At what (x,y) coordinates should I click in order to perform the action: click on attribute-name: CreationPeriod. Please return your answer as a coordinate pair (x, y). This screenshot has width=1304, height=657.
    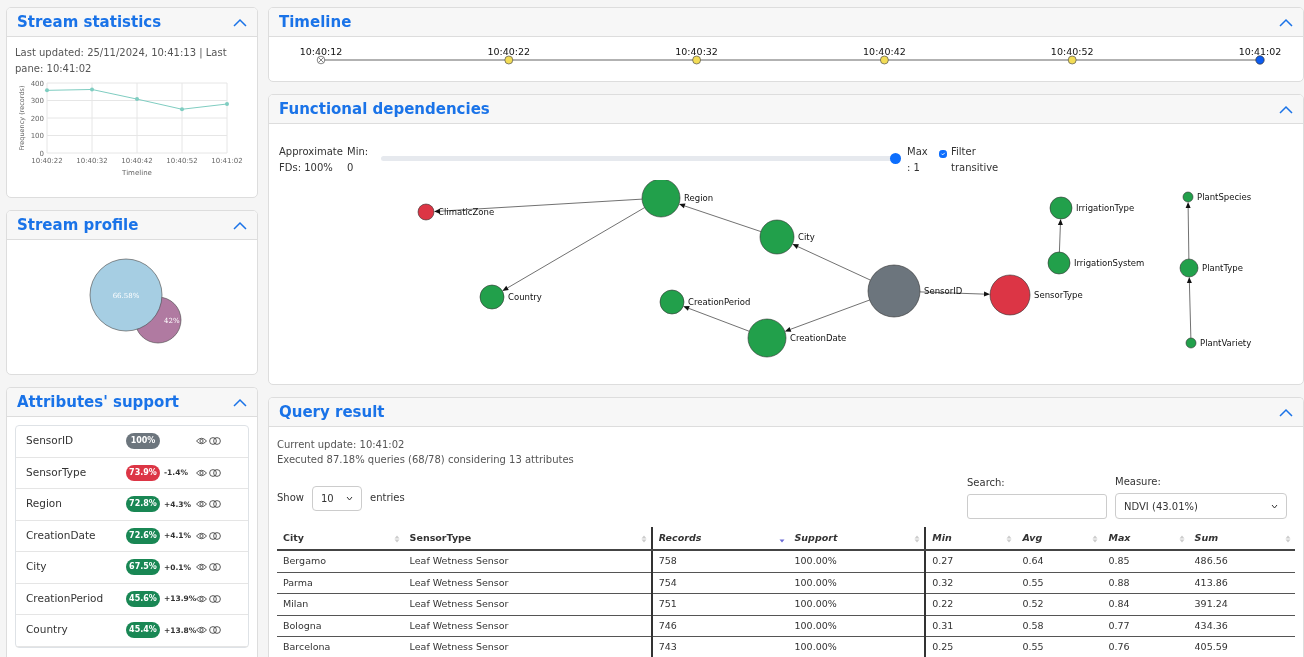
    Looking at the image, I should click on (65, 598).